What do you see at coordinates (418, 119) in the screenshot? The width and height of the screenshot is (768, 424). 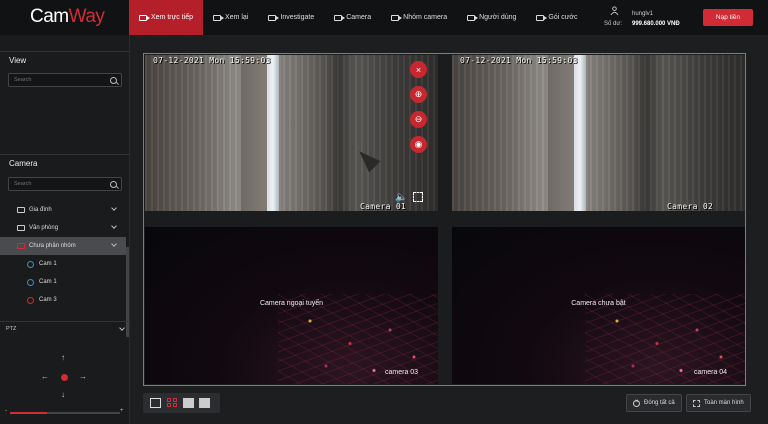 I see `zoom-out-icon: ⊖` at bounding box center [418, 119].